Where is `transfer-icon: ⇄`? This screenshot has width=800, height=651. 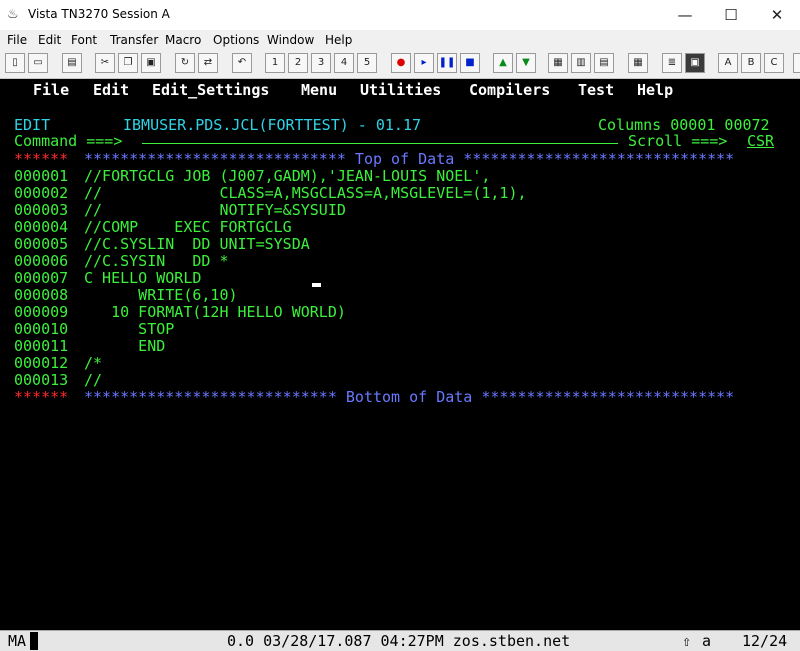
transfer-icon: ⇄ is located at coordinates (208, 63).